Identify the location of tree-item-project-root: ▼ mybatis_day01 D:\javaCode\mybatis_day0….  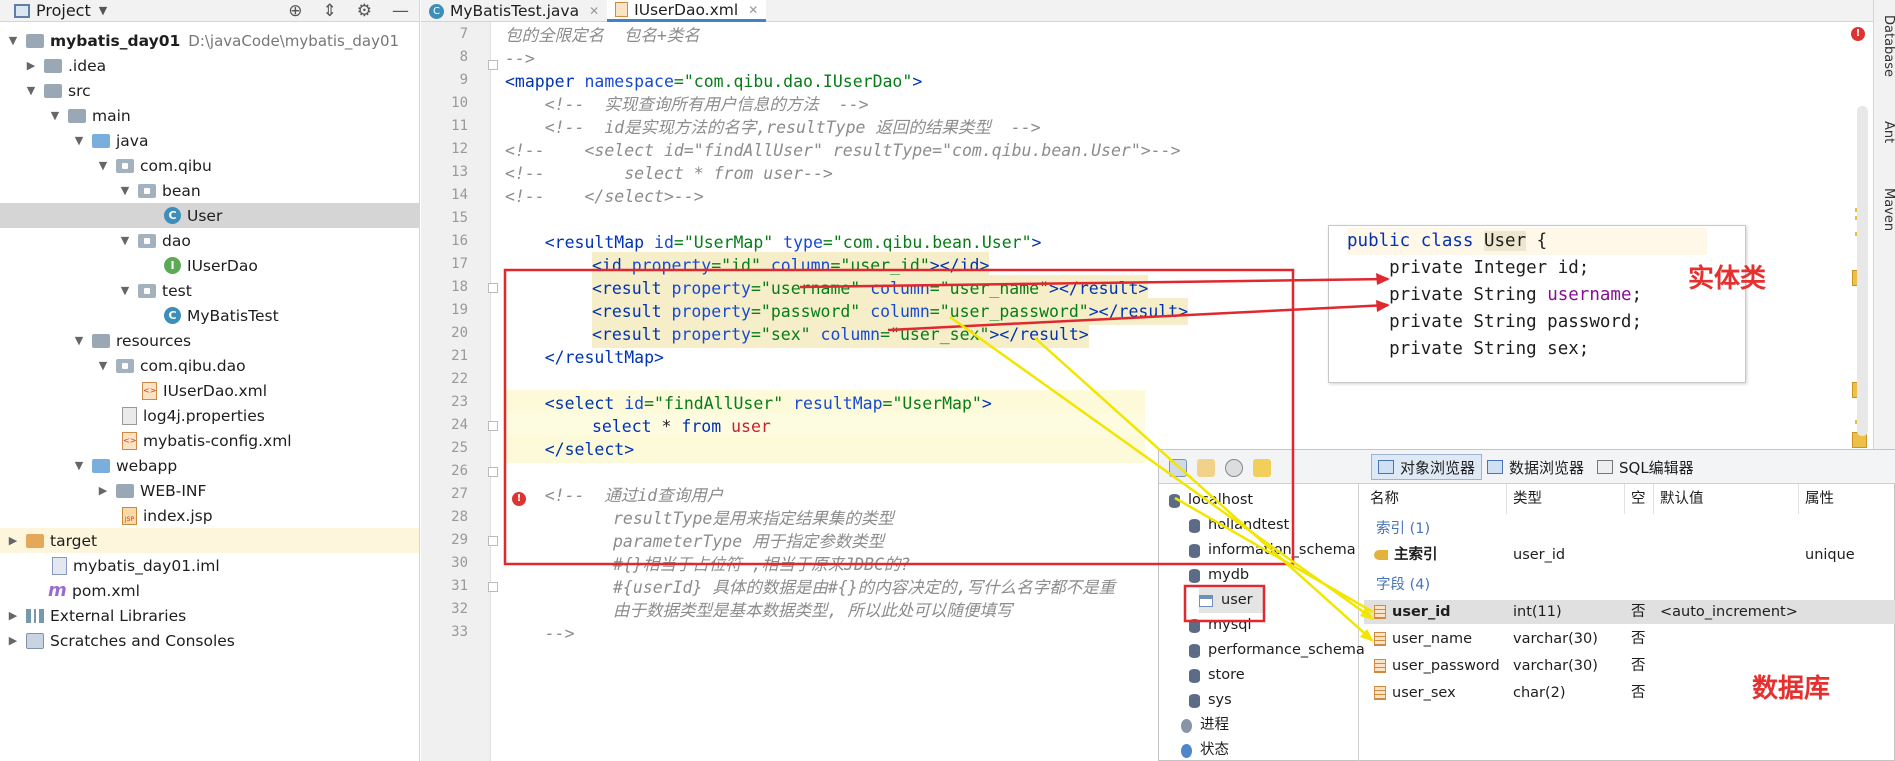
(209, 40).